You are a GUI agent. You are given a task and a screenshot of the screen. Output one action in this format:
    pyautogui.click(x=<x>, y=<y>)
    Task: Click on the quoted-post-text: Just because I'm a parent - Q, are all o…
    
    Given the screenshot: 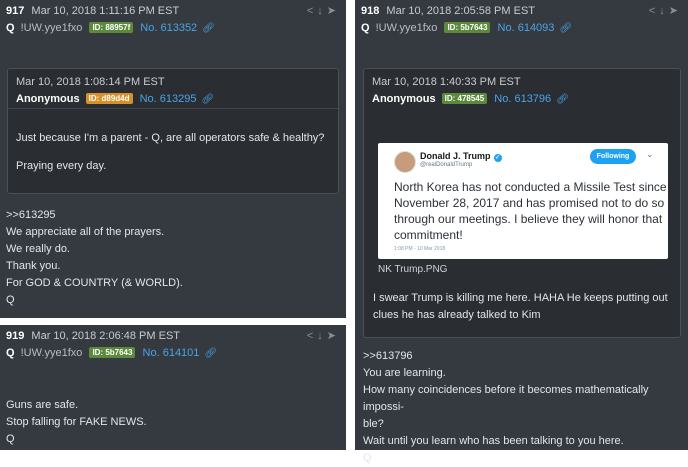 What is the action you would take?
    pyautogui.click(x=173, y=152)
    